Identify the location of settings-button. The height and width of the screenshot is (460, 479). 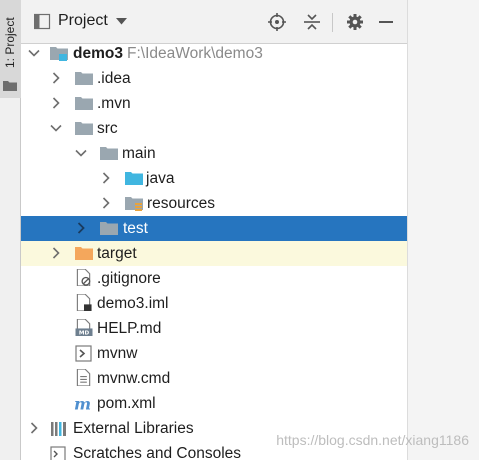
(355, 22).